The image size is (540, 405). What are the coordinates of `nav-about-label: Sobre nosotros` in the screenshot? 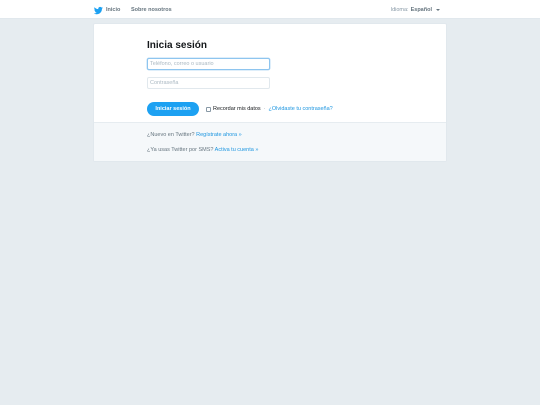 It's located at (151, 10).